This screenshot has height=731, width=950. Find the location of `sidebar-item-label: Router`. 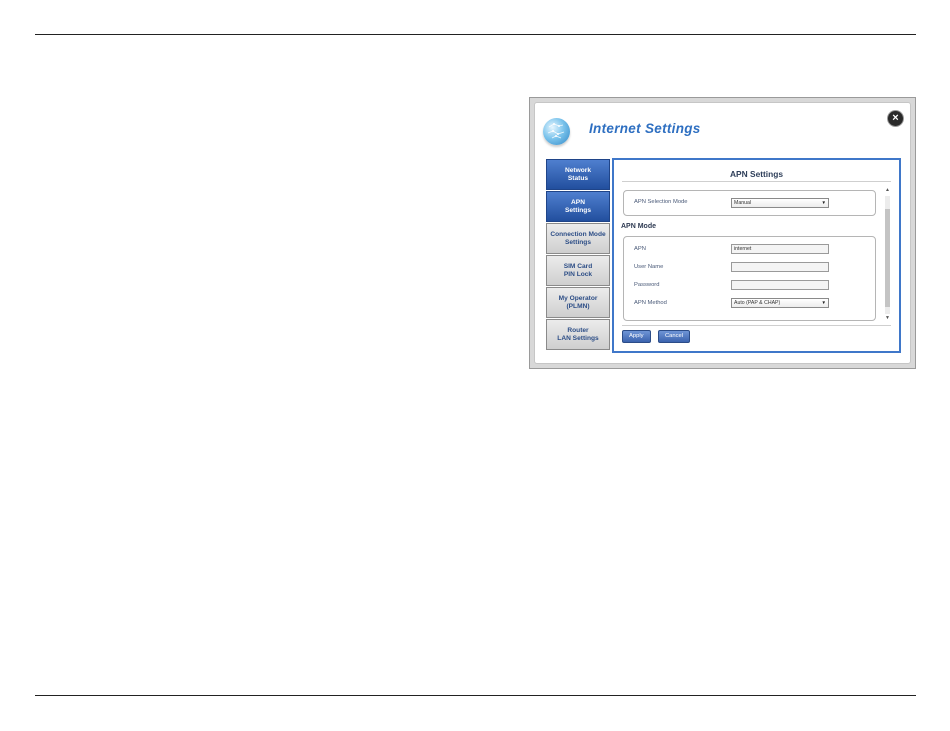

sidebar-item-label: Router is located at coordinates (578, 330).